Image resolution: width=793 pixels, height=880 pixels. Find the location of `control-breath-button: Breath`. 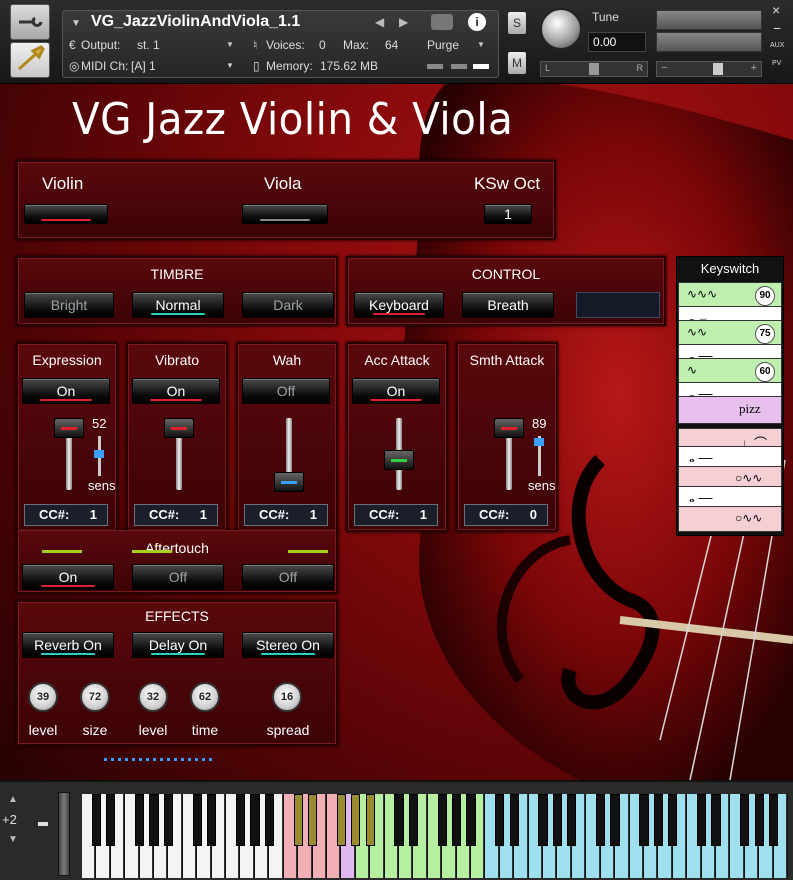

control-breath-button: Breath is located at coordinates (508, 305).